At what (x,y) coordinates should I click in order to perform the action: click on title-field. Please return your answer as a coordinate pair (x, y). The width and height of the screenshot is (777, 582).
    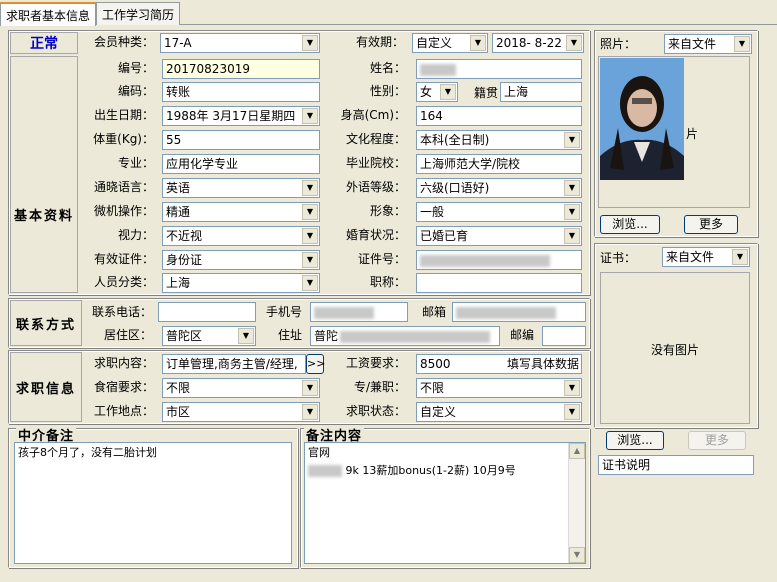
    Looking at the image, I should click on (499, 283).